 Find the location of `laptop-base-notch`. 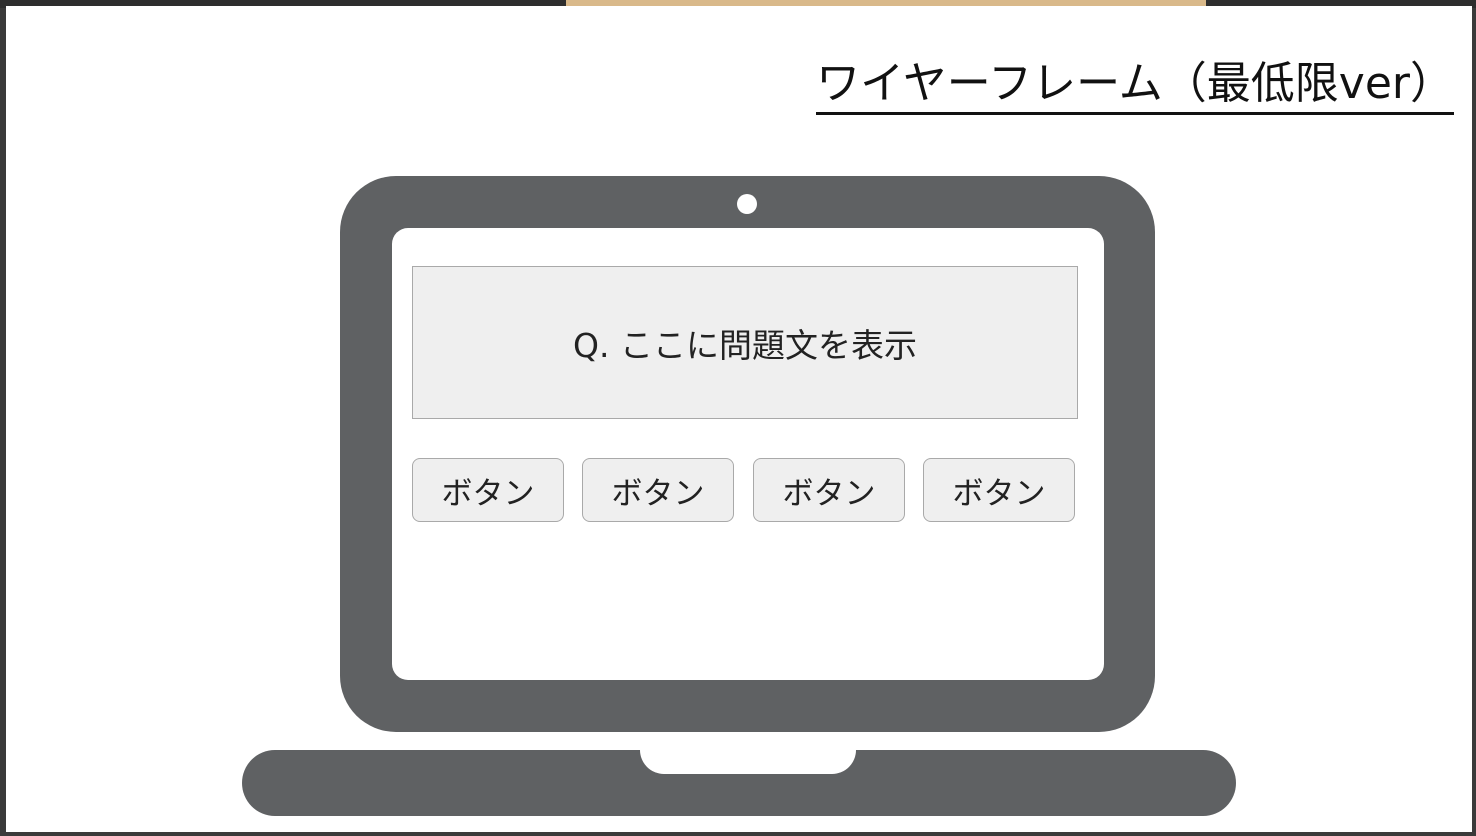

laptop-base-notch is located at coordinates (748, 762).